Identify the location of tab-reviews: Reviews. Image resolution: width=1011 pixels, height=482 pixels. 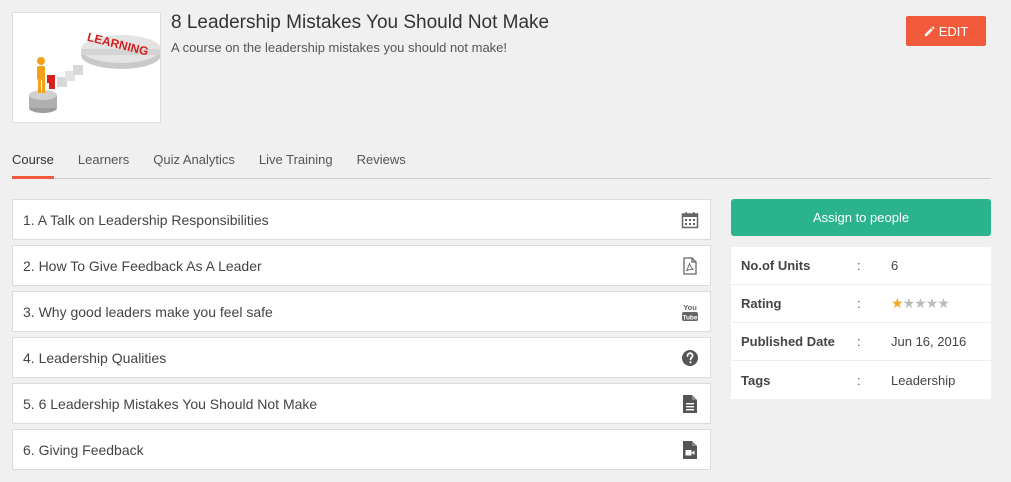
(381, 164).